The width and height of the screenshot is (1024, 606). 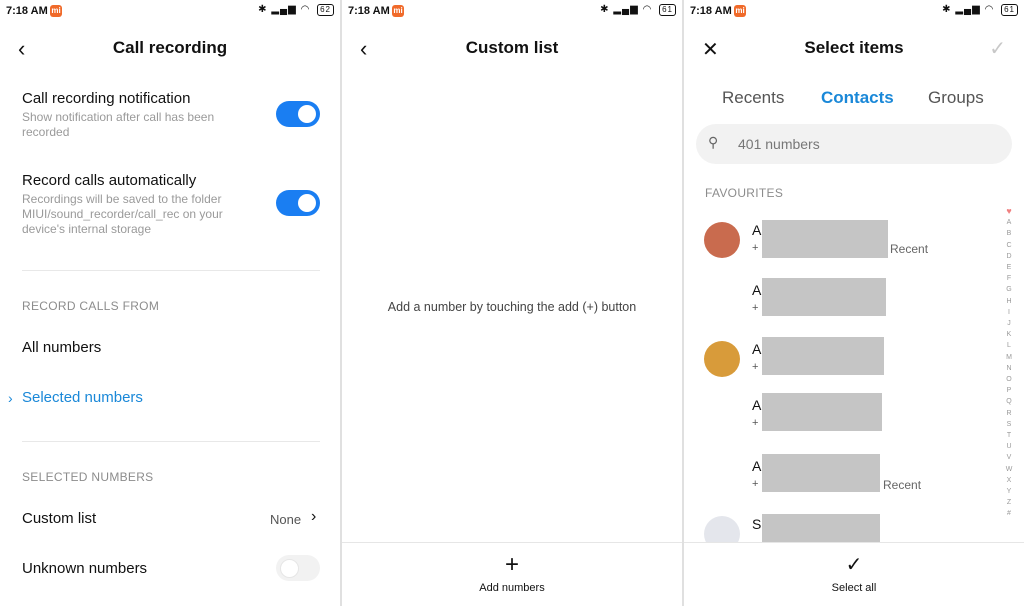 What do you see at coordinates (757, 524) in the screenshot?
I see `contact-name: S` at bounding box center [757, 524].